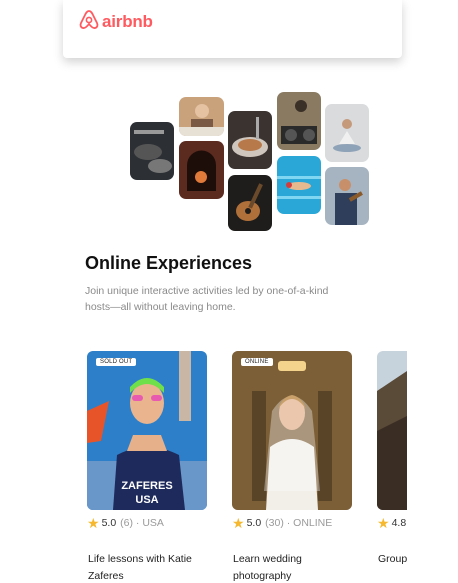  I want to click on experience-collage, so click(250, 162).